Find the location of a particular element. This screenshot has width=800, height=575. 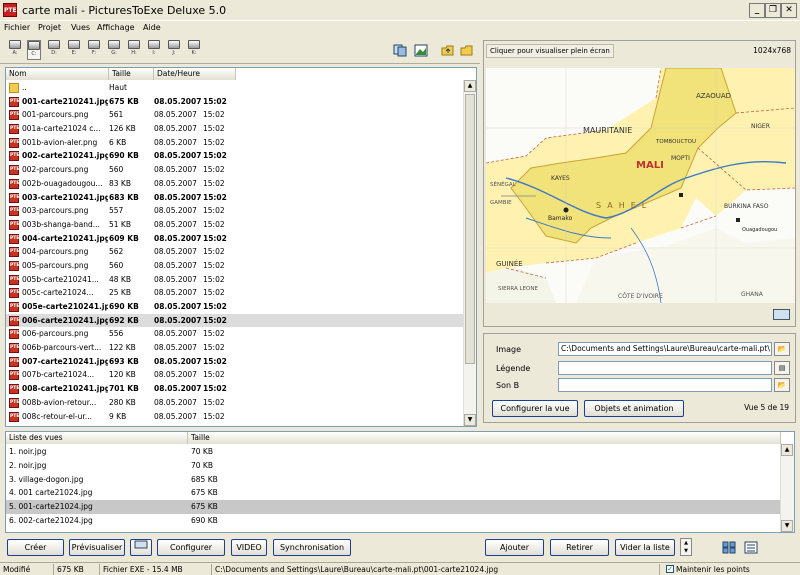

view-row: 1. noir.jpg 70 KB is located at coordinates (393, 452).